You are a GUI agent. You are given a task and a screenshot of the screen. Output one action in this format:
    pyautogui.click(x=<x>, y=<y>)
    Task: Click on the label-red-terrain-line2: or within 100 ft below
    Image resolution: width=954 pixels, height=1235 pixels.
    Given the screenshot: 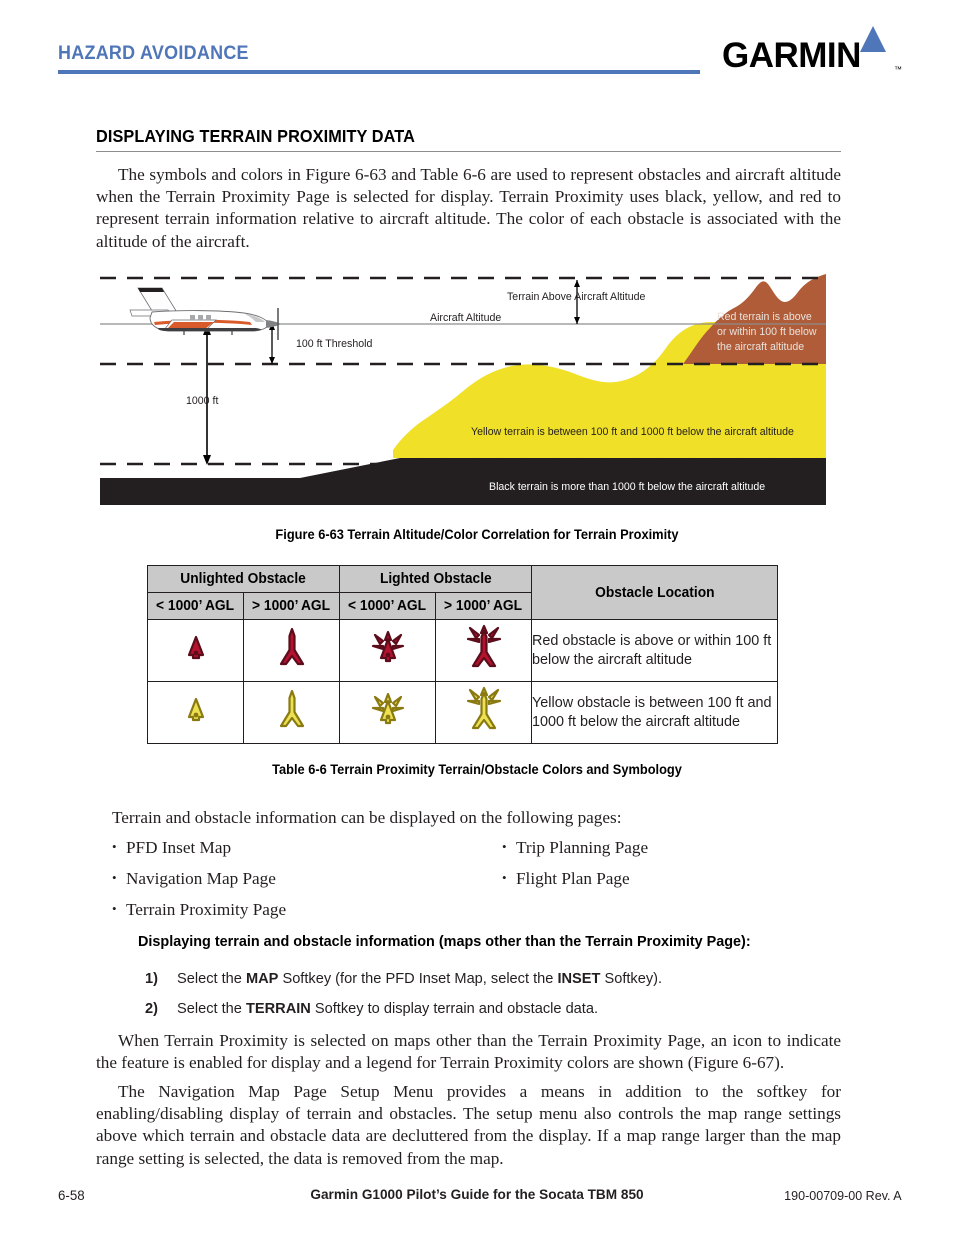 What is the action you would take?
    pyautogui.click(x=767, y=332)
    